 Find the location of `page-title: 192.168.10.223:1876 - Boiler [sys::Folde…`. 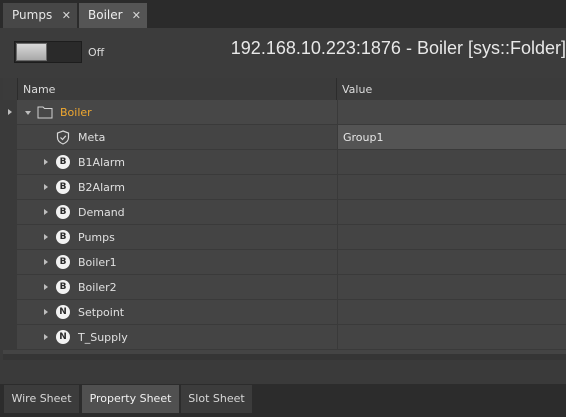

page-title: 192.168.10.223:1876 - Boiler [sys::Folde… is located at coordinates (398, 48).